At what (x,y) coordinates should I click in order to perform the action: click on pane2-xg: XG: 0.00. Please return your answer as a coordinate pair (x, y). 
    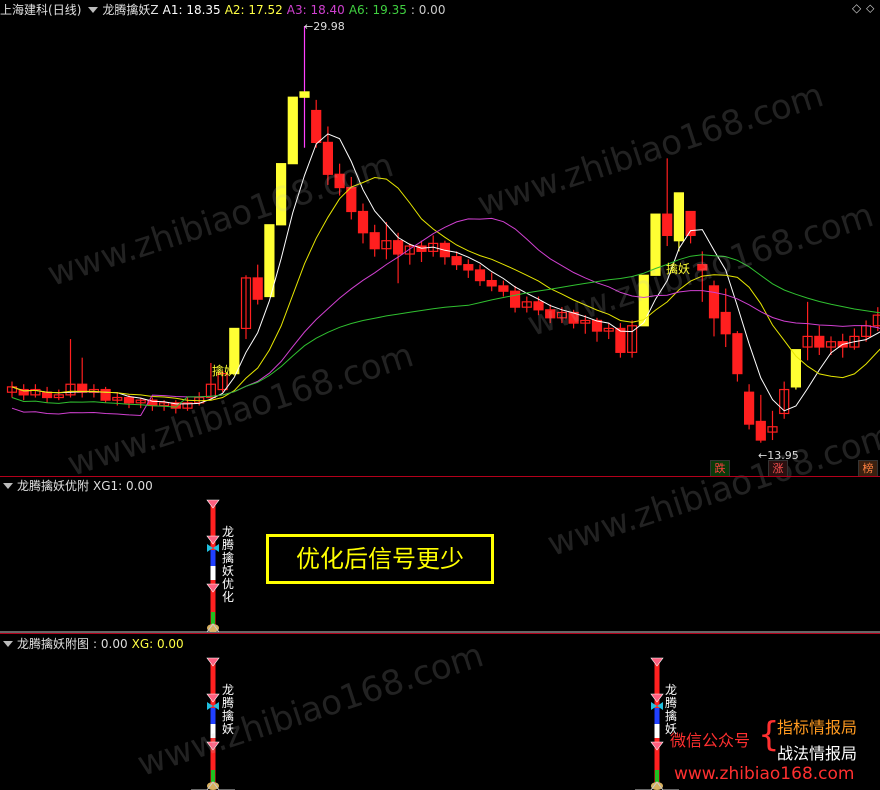
    Looking at the image, I should click on (157, 644).